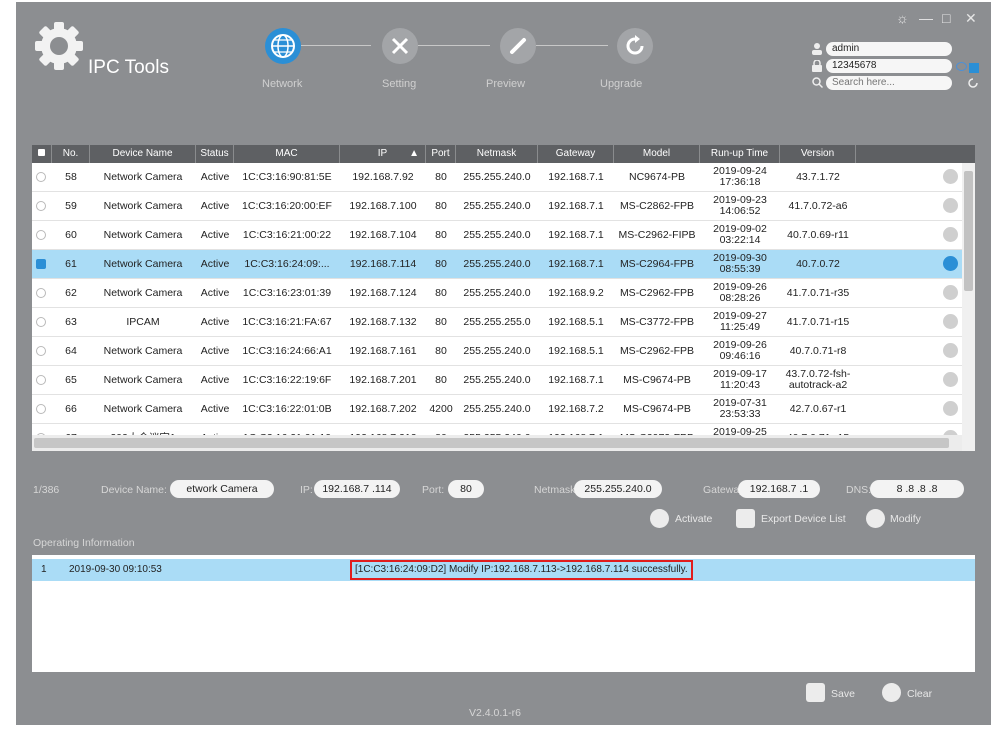 The image size is (999, 732). I want to click on search-input, so click(889, 83).